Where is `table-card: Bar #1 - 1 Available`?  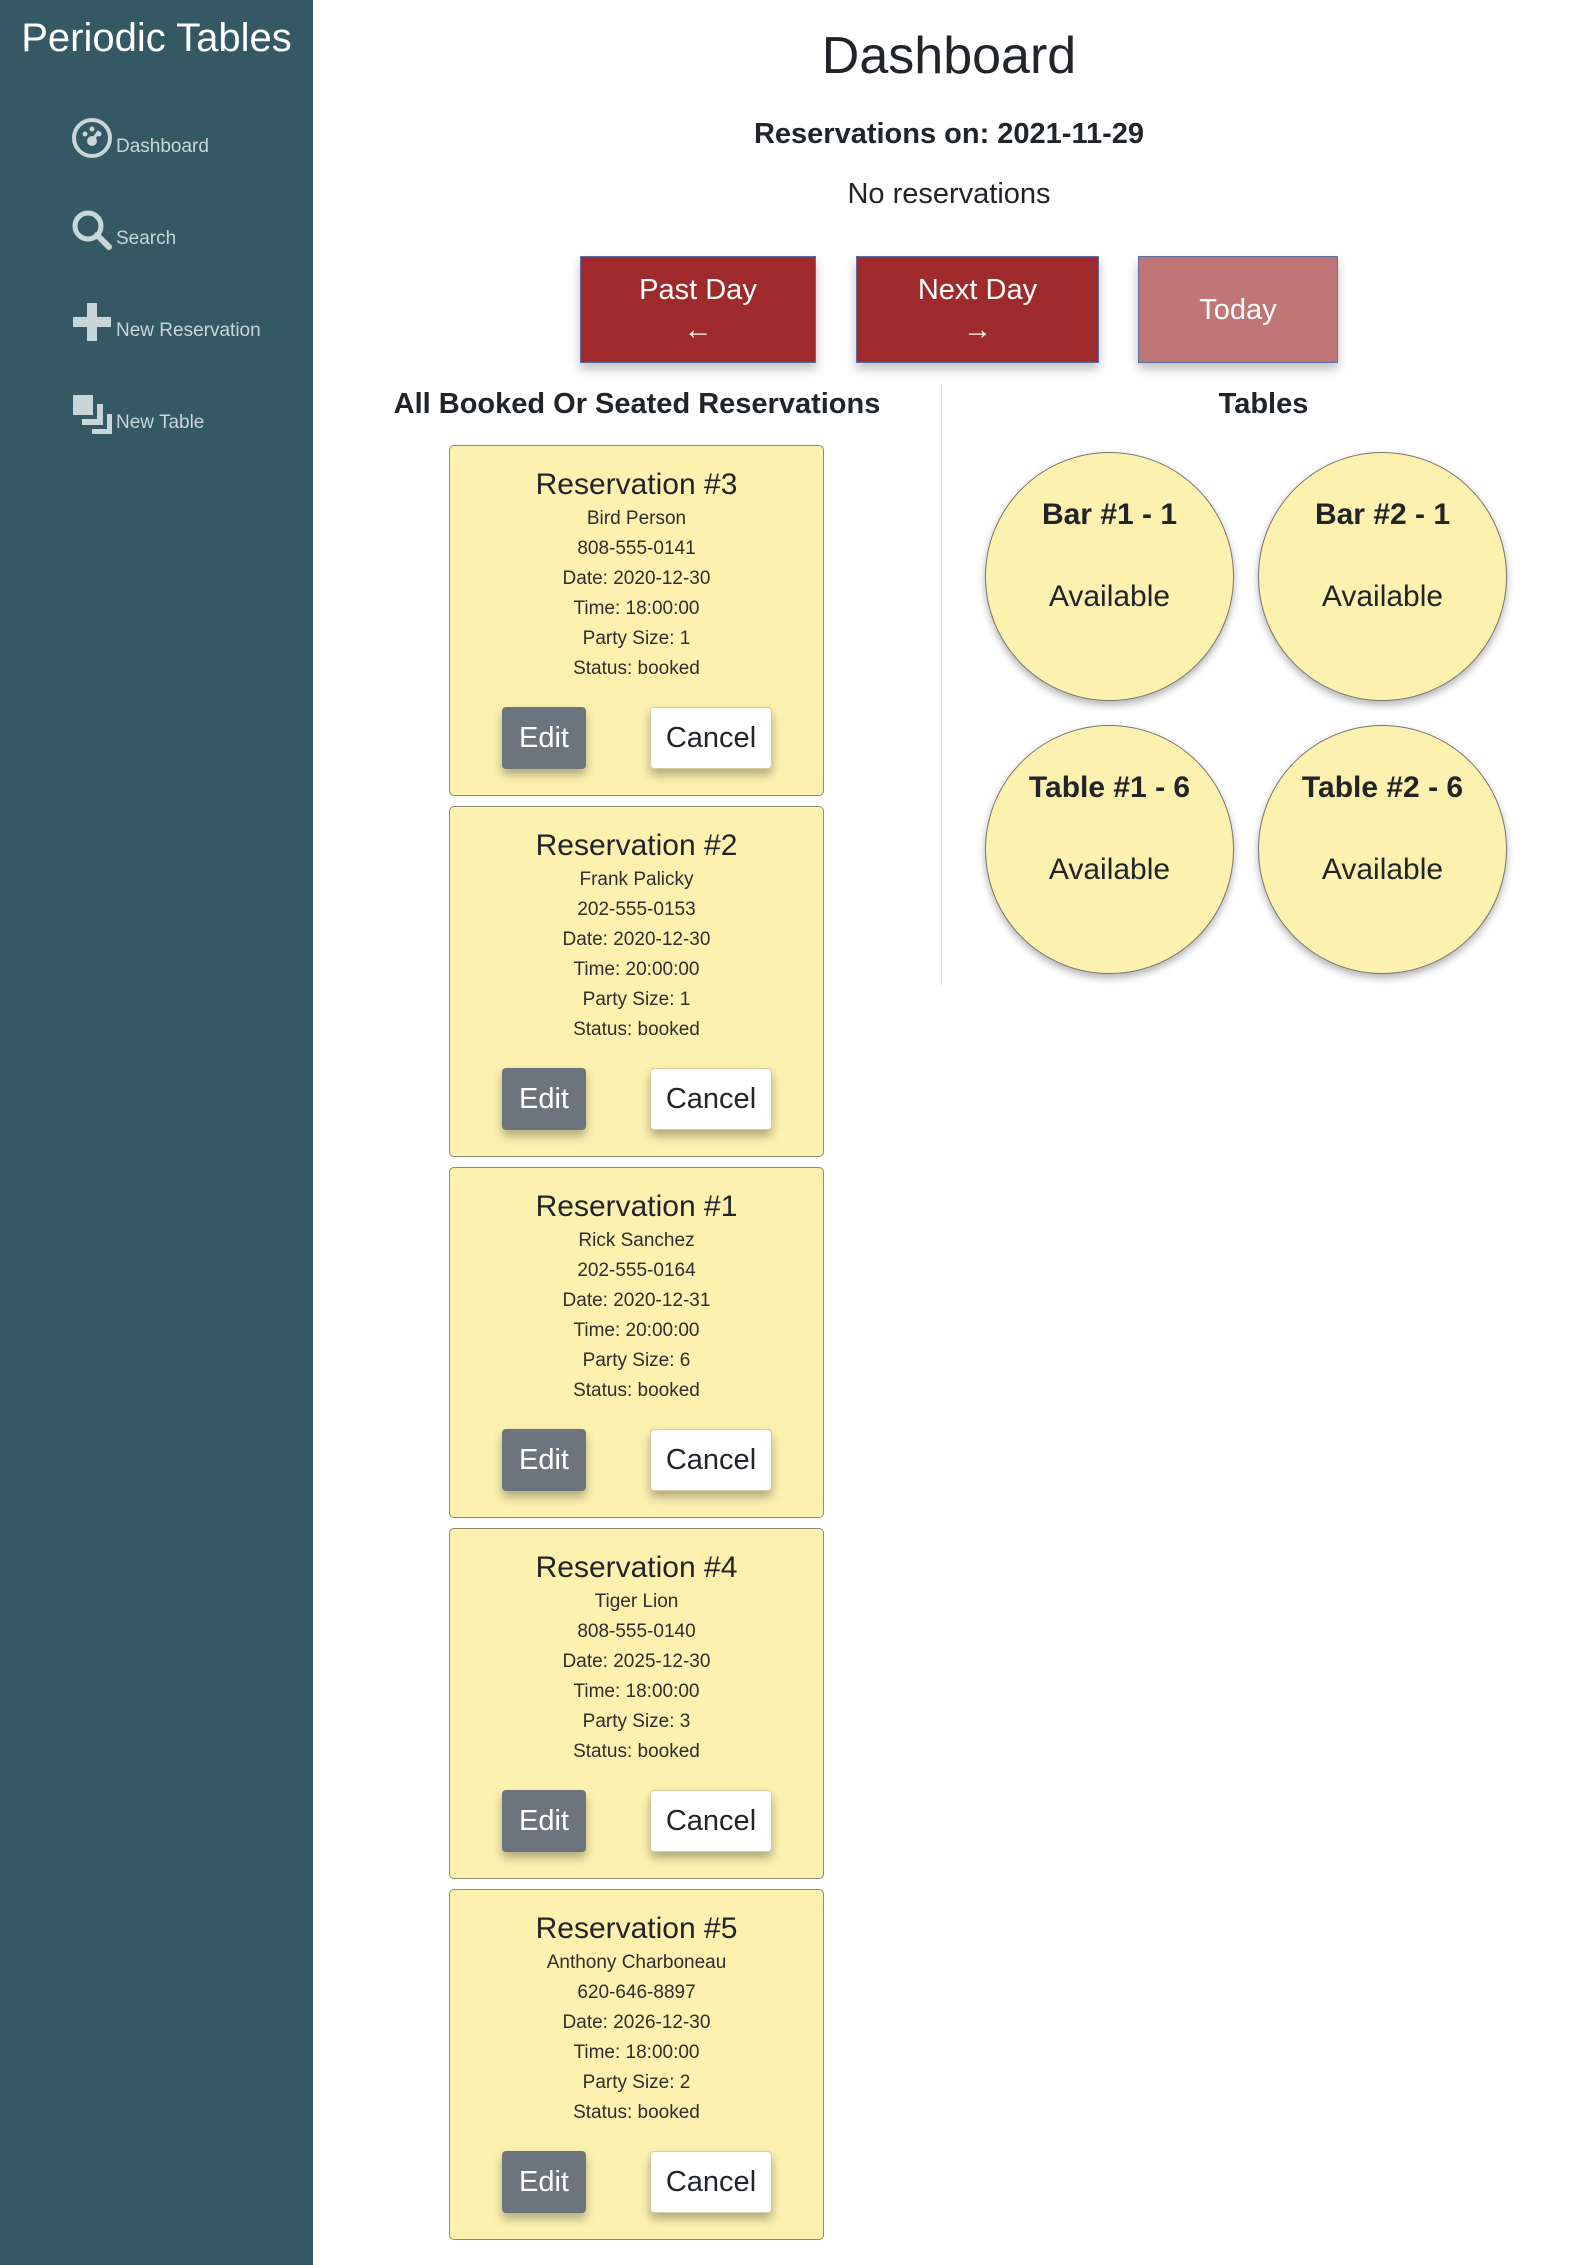
table-card: Bar #1 - 1 Available is located at coordinates (1109, 576).